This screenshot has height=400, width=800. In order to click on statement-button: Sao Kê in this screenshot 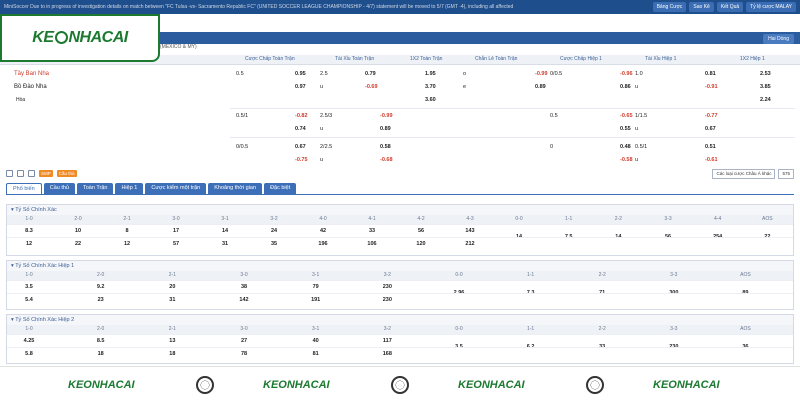, I will do `click(701, 7)`.